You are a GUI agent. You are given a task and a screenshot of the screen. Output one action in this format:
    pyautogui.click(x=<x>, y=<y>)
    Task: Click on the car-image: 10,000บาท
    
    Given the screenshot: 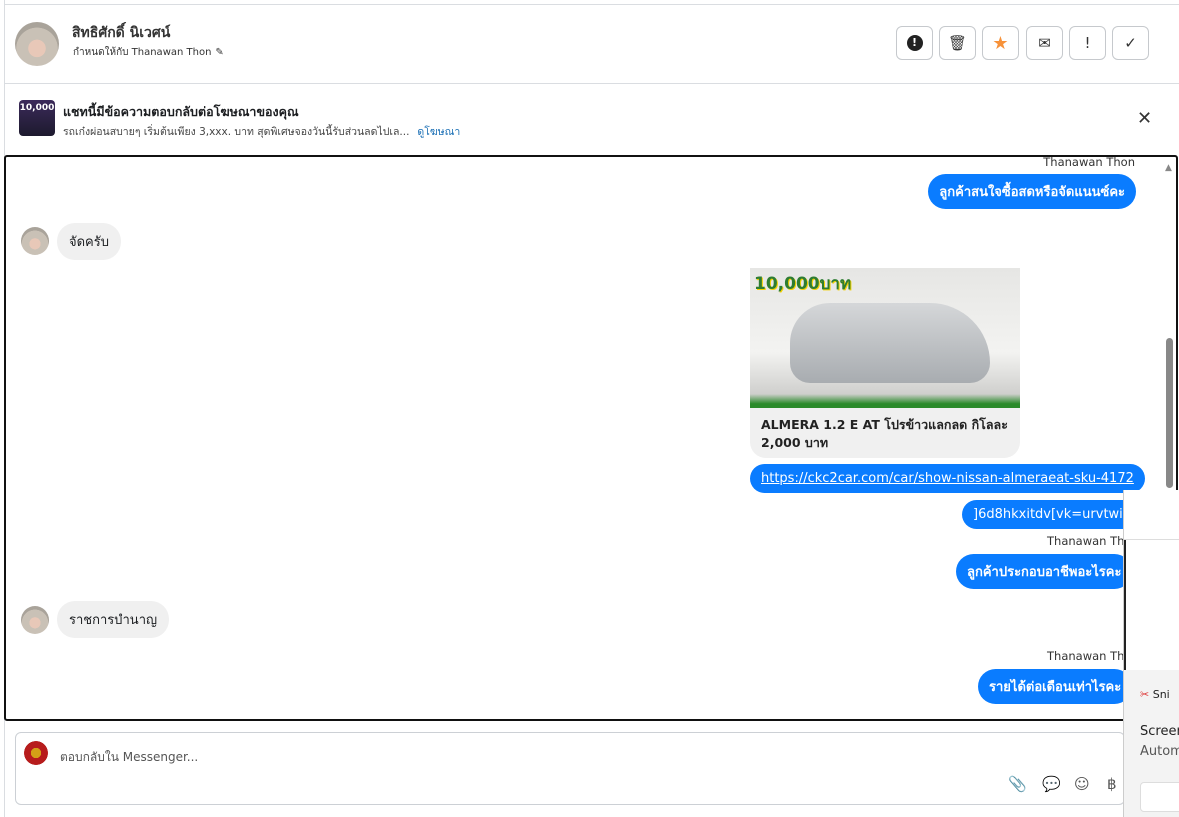 What is the action you would take?
    pyautogui.click(x=885, y=338)
    